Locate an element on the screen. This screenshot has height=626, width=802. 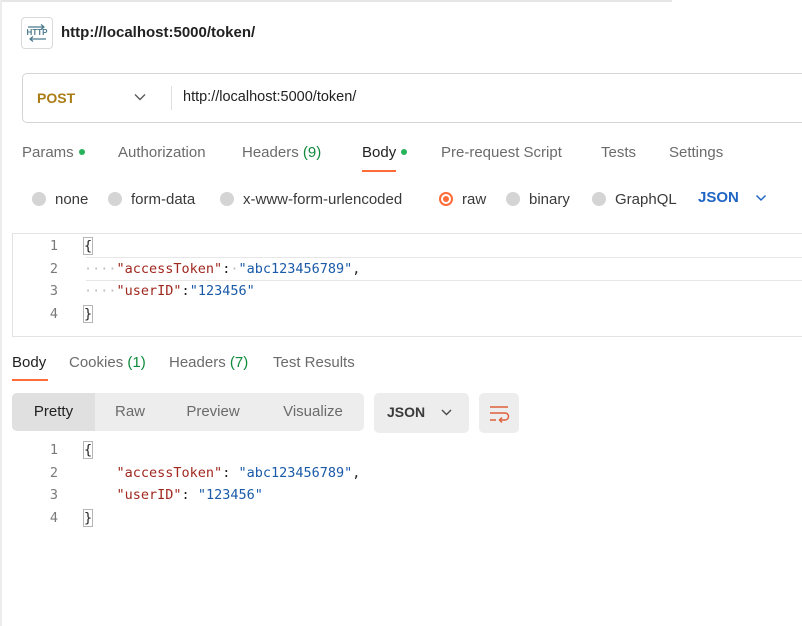
radio-label: binary is located at coordinates (549, 199).